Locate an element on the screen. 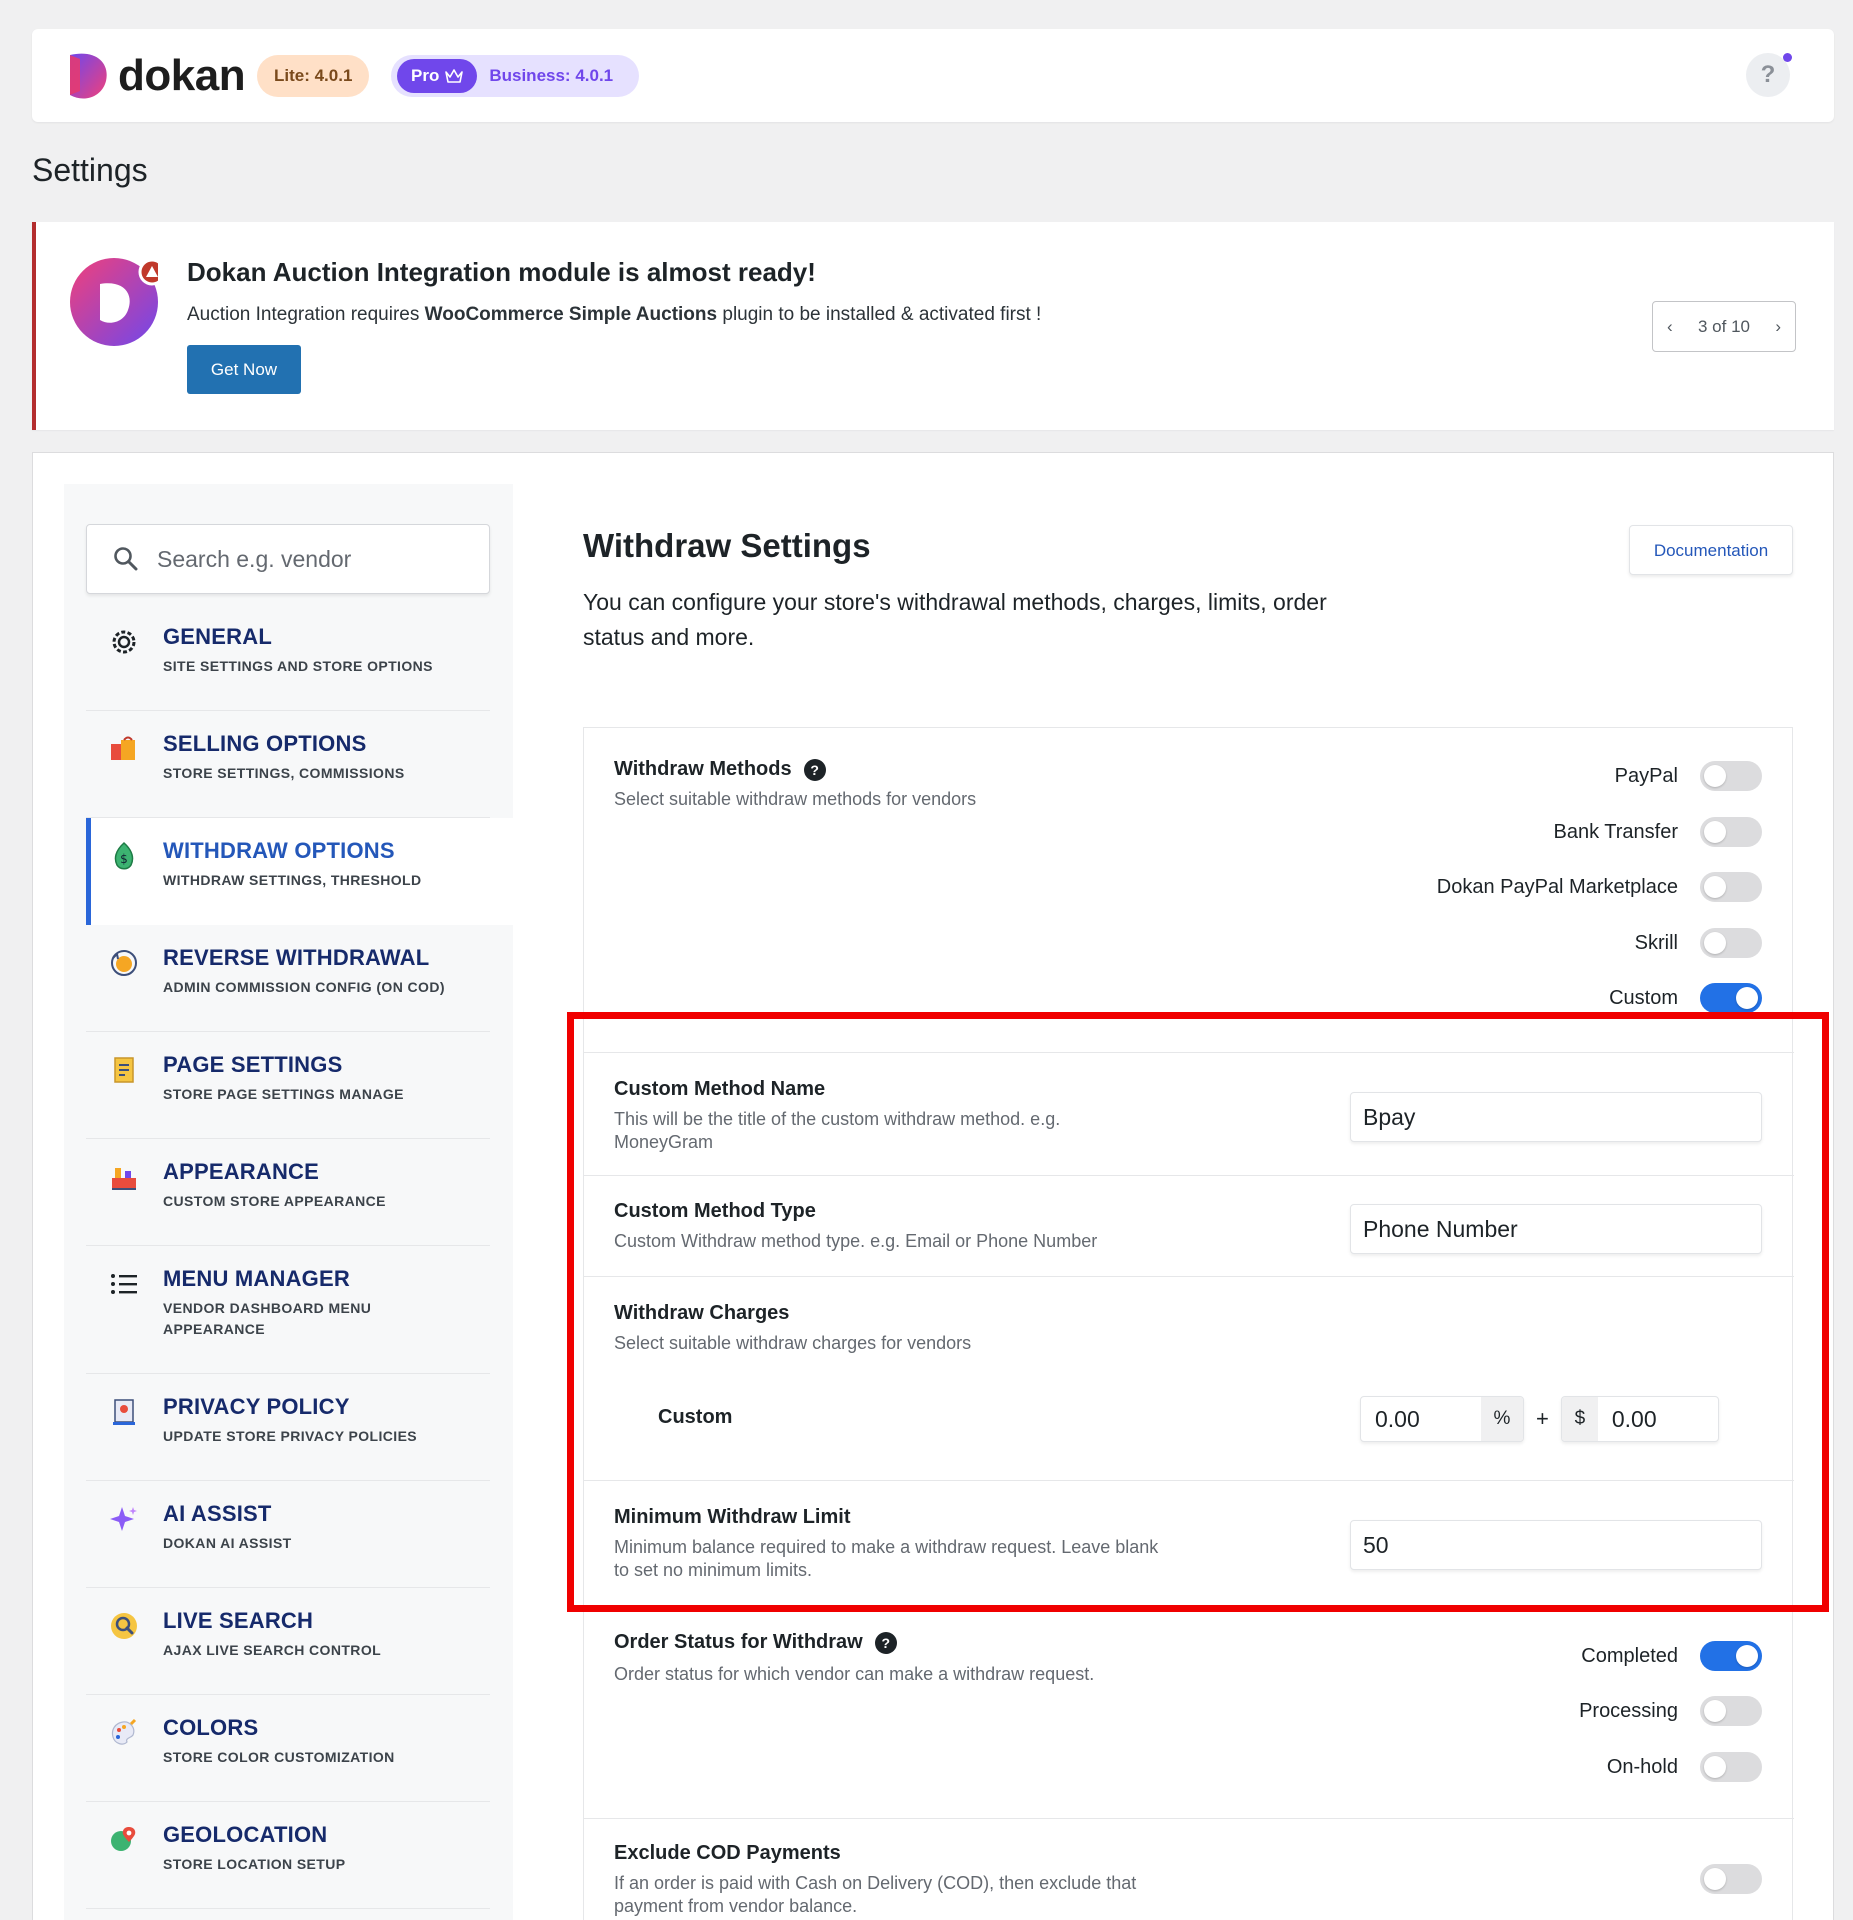 This screenshot has height=1920, width=1853. sidebar-item-sub: CUSTOM STORE APPEARANCE is located at coordinates (274, 1201).